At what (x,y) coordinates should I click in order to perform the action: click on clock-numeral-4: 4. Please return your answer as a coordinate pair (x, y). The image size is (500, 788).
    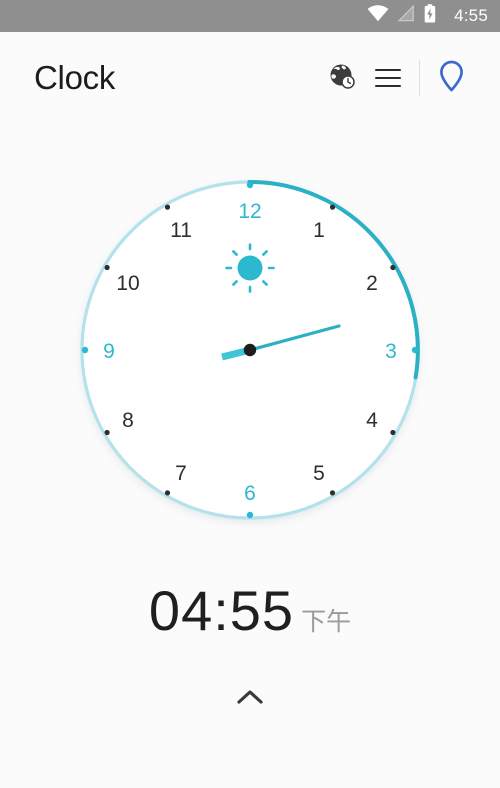
    Looking at the image, I should click on (372, 420).